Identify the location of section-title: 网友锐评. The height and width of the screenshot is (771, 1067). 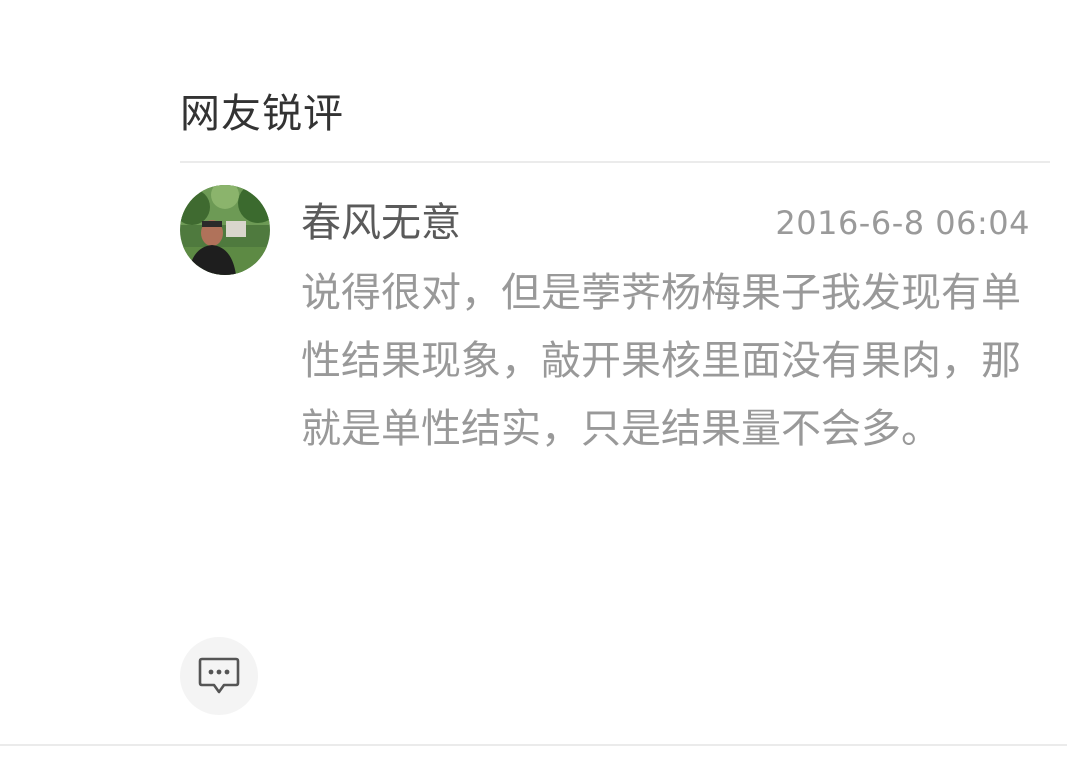
(262, 114).